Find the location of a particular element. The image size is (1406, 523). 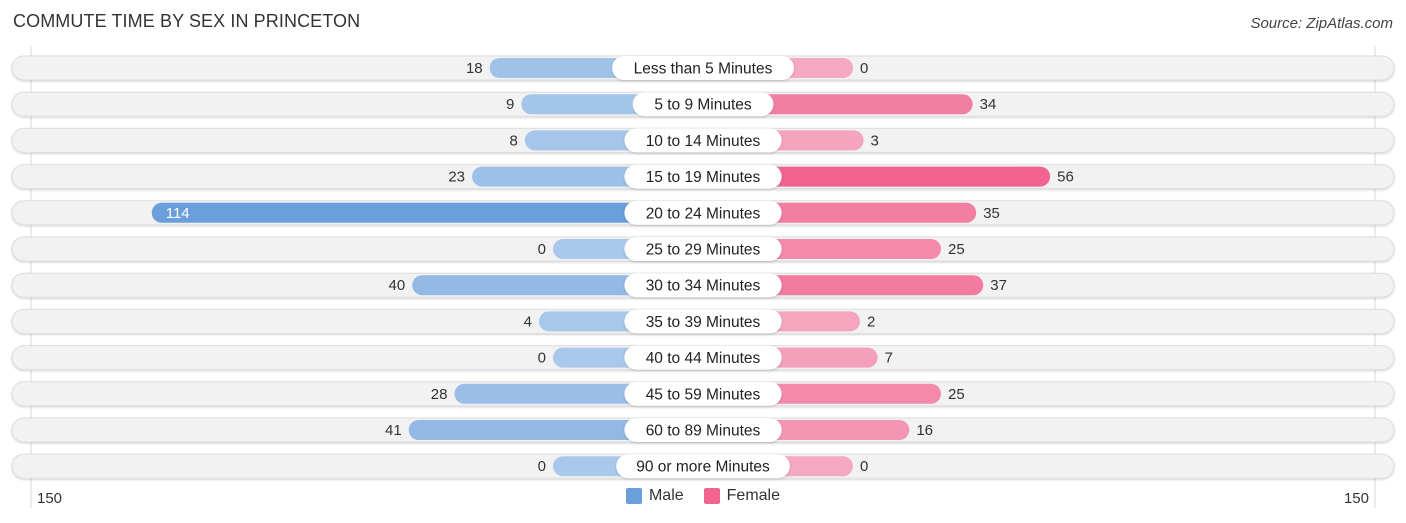

row-10: 60 to 89 Minutes 41 16 is located at coordinates (703, 430).